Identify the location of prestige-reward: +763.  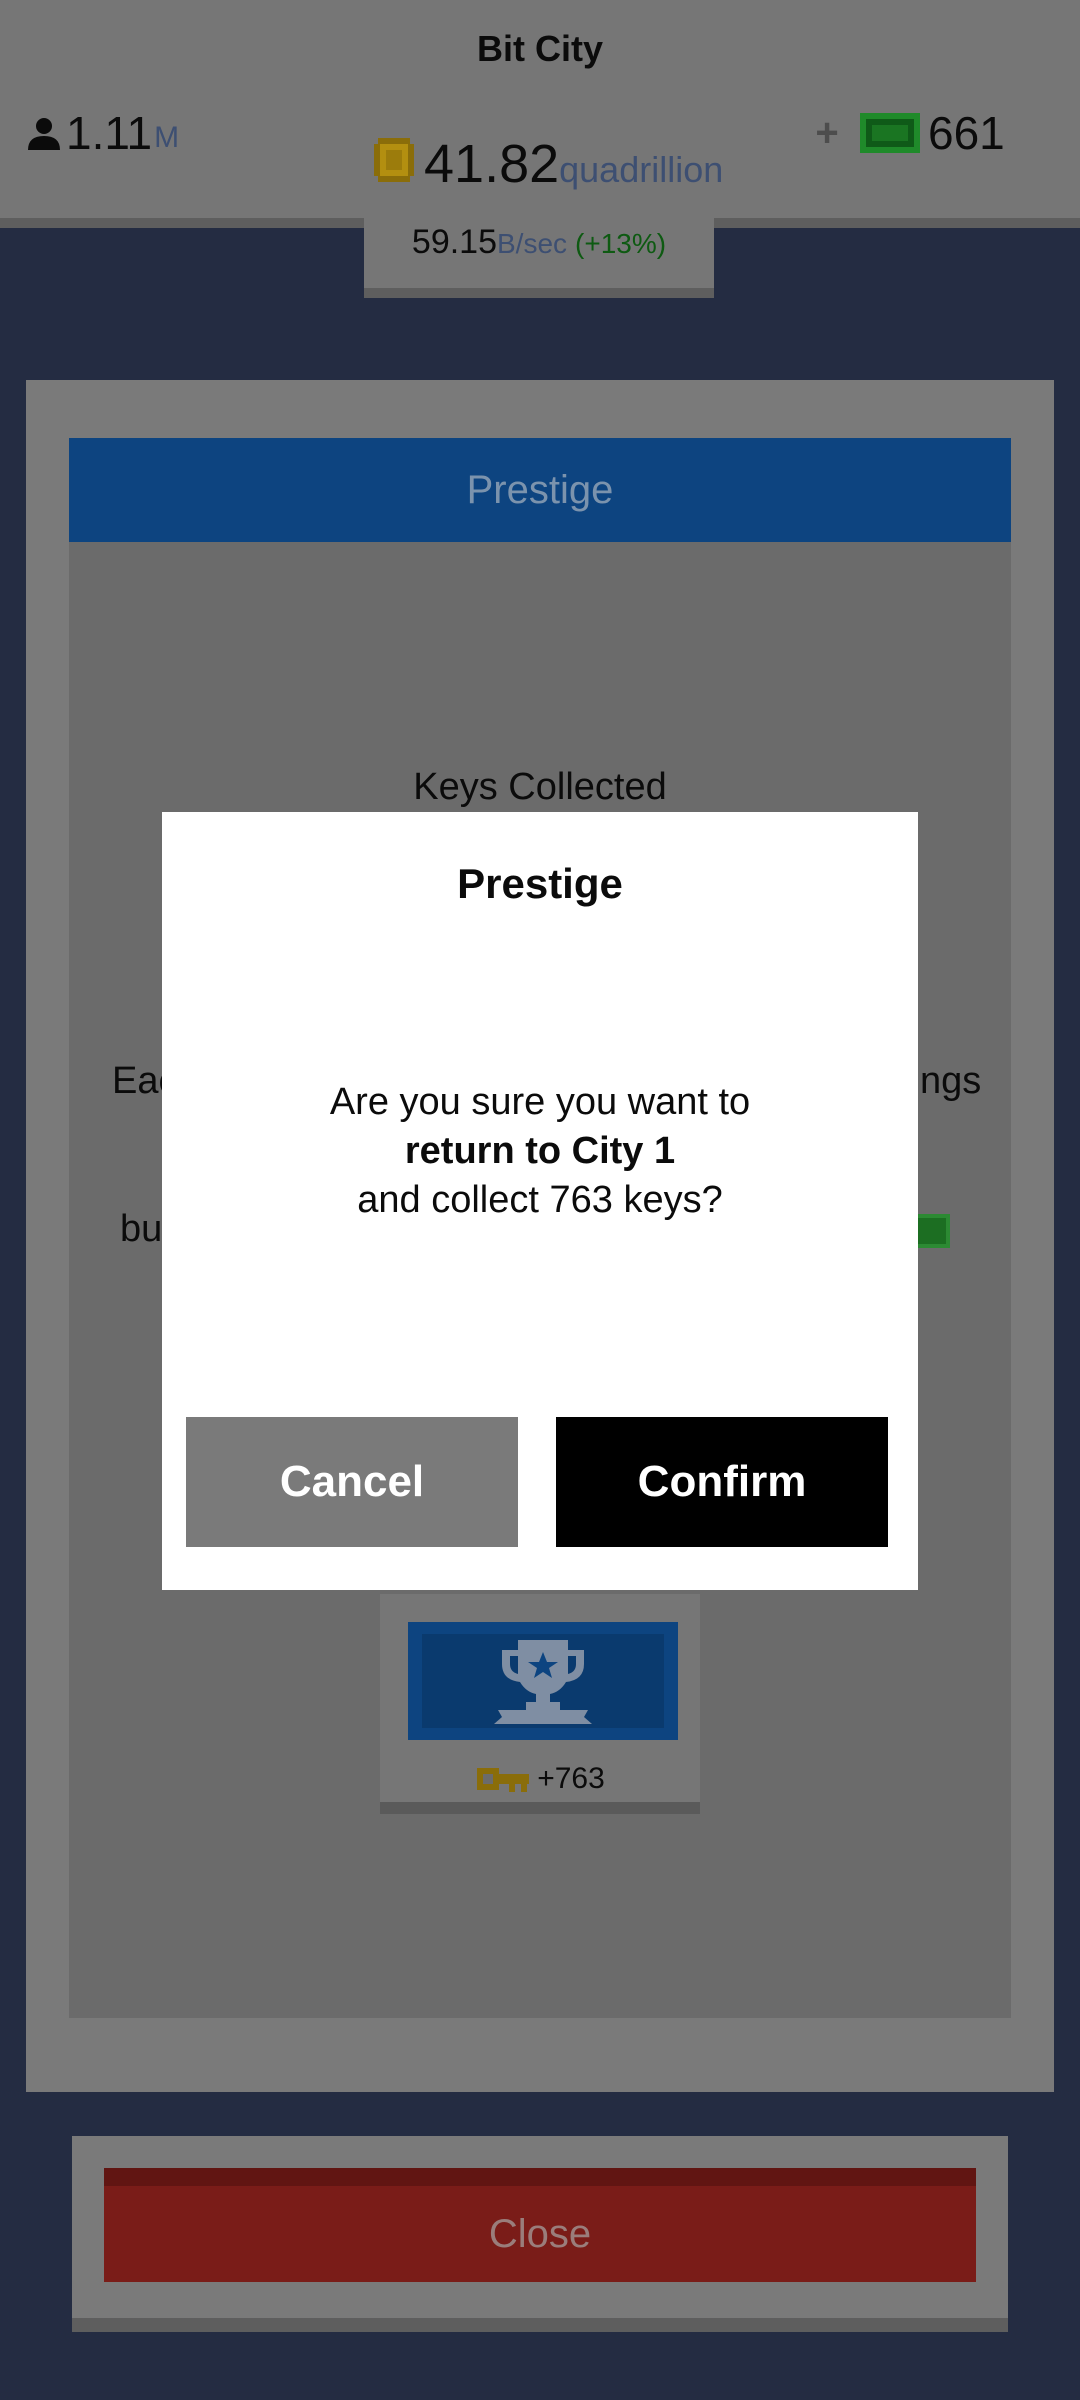
(540, 1779).